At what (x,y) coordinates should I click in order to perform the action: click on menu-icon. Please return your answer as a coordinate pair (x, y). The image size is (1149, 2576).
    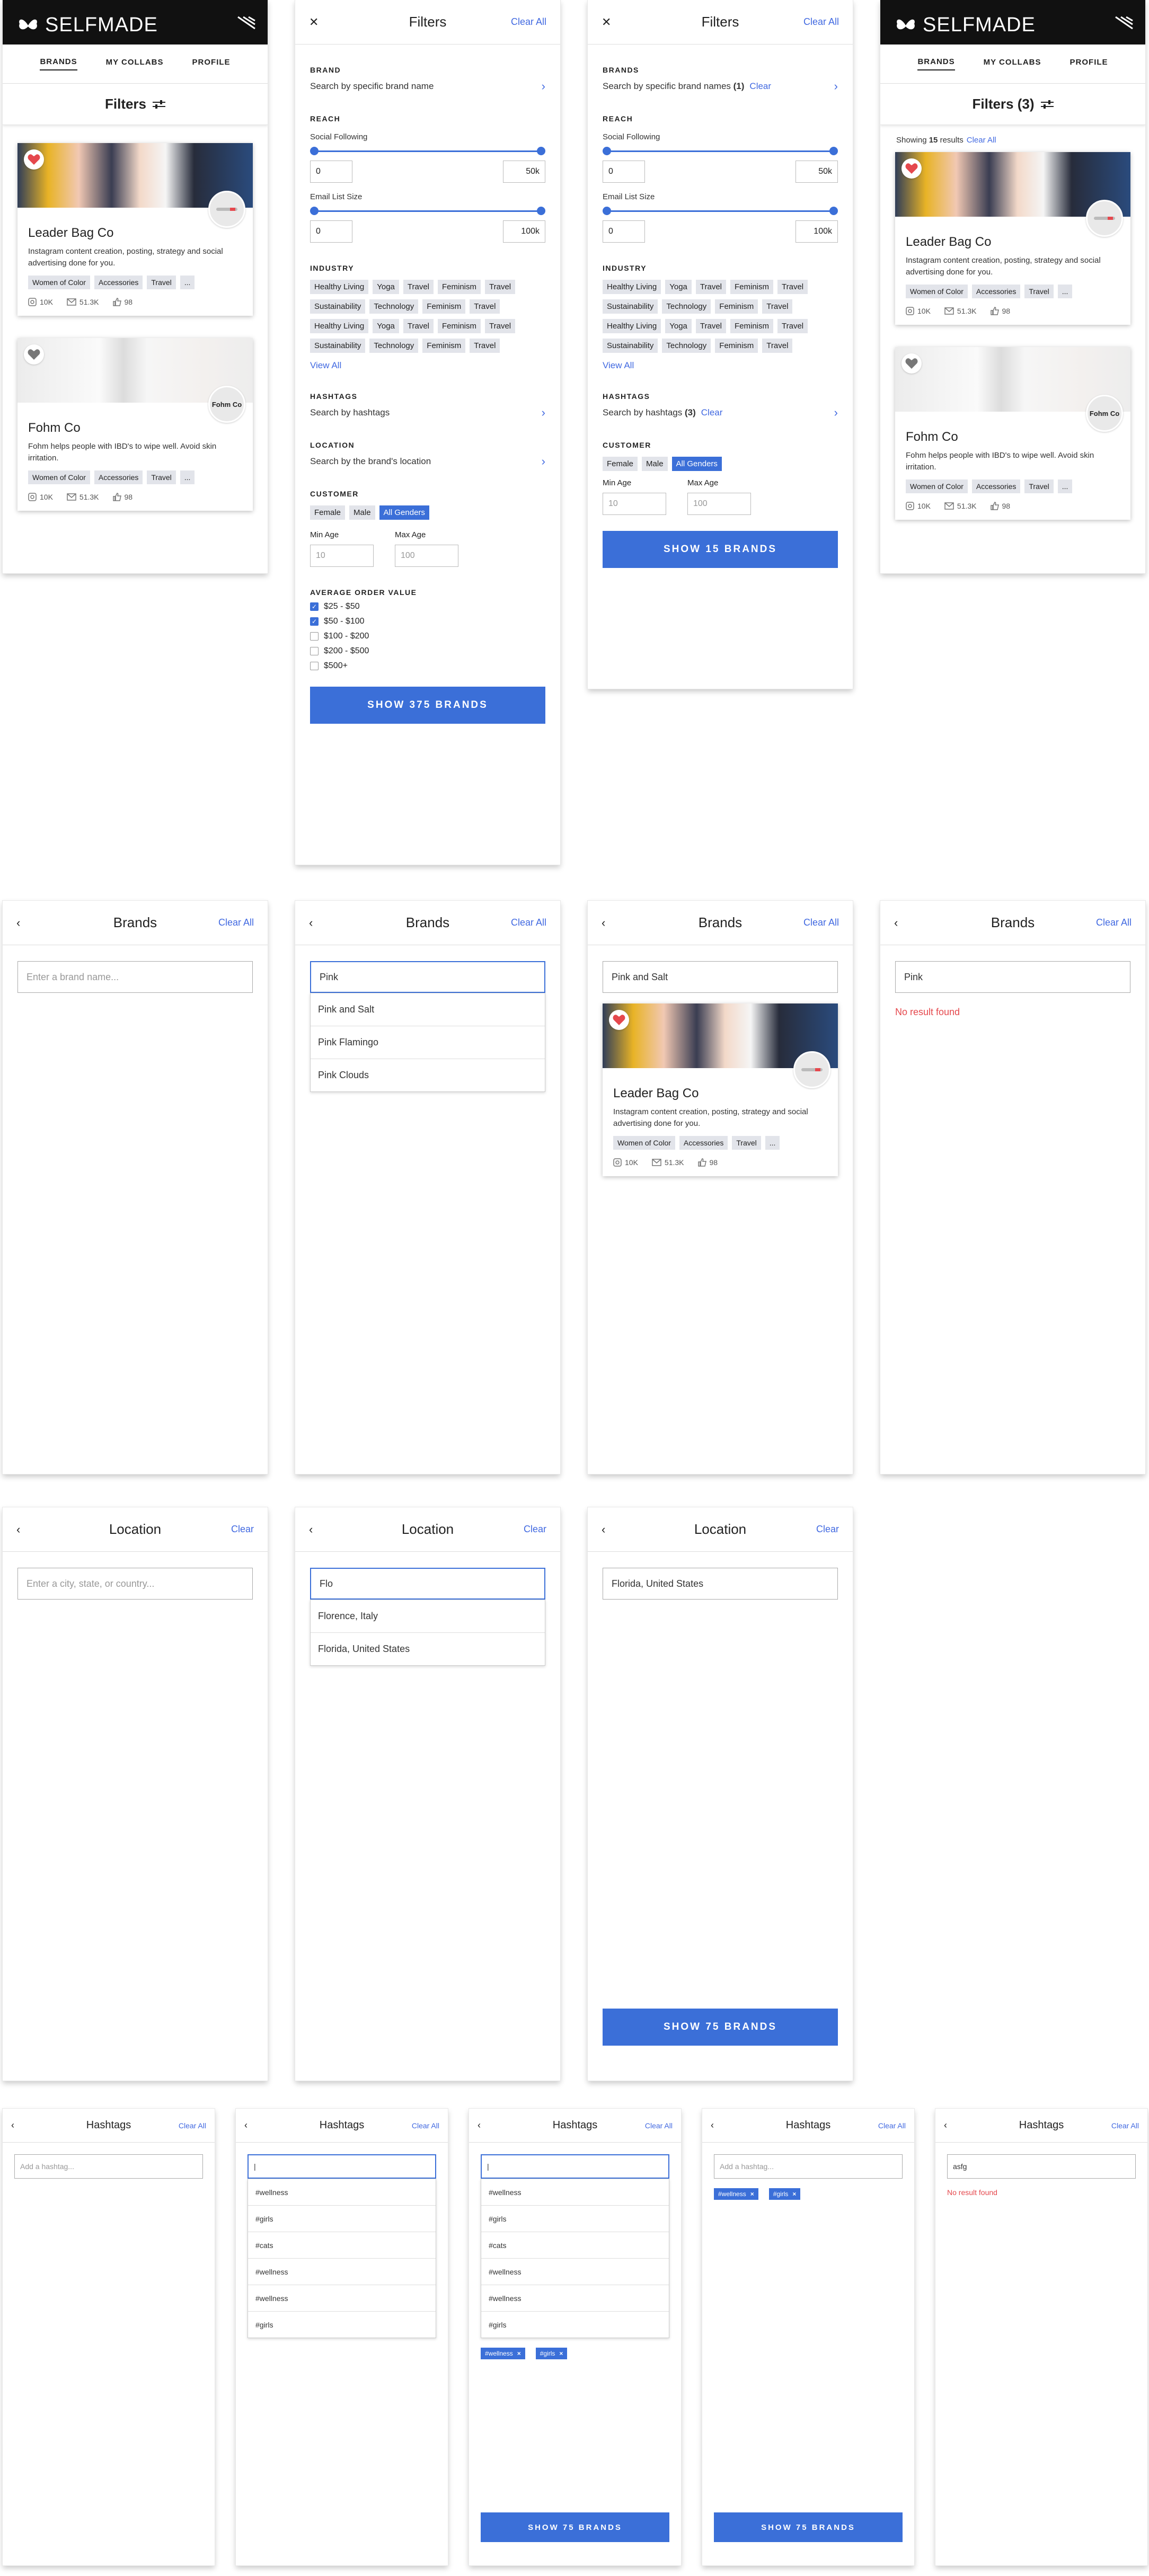
    Looking at the image, I should click on (1124, 23).